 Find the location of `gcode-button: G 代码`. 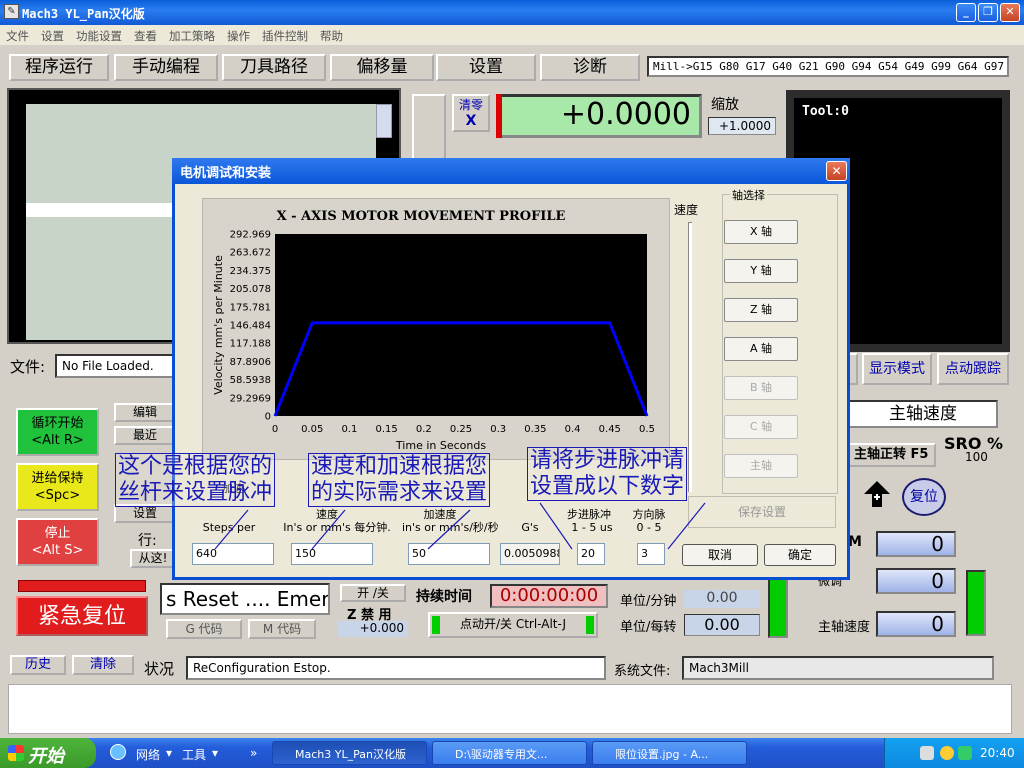

gcode-button: G 代码 is located at coordinates (204, 629).